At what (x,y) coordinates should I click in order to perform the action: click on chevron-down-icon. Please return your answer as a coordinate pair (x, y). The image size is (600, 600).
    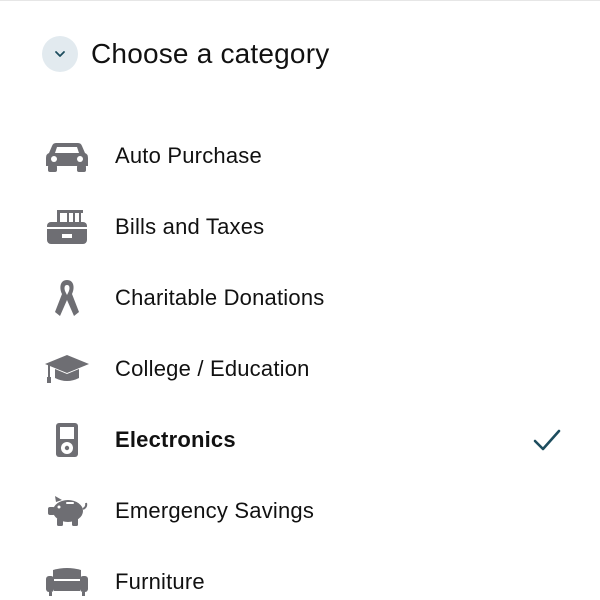
    Looking at the image, I should click on (60, 54).